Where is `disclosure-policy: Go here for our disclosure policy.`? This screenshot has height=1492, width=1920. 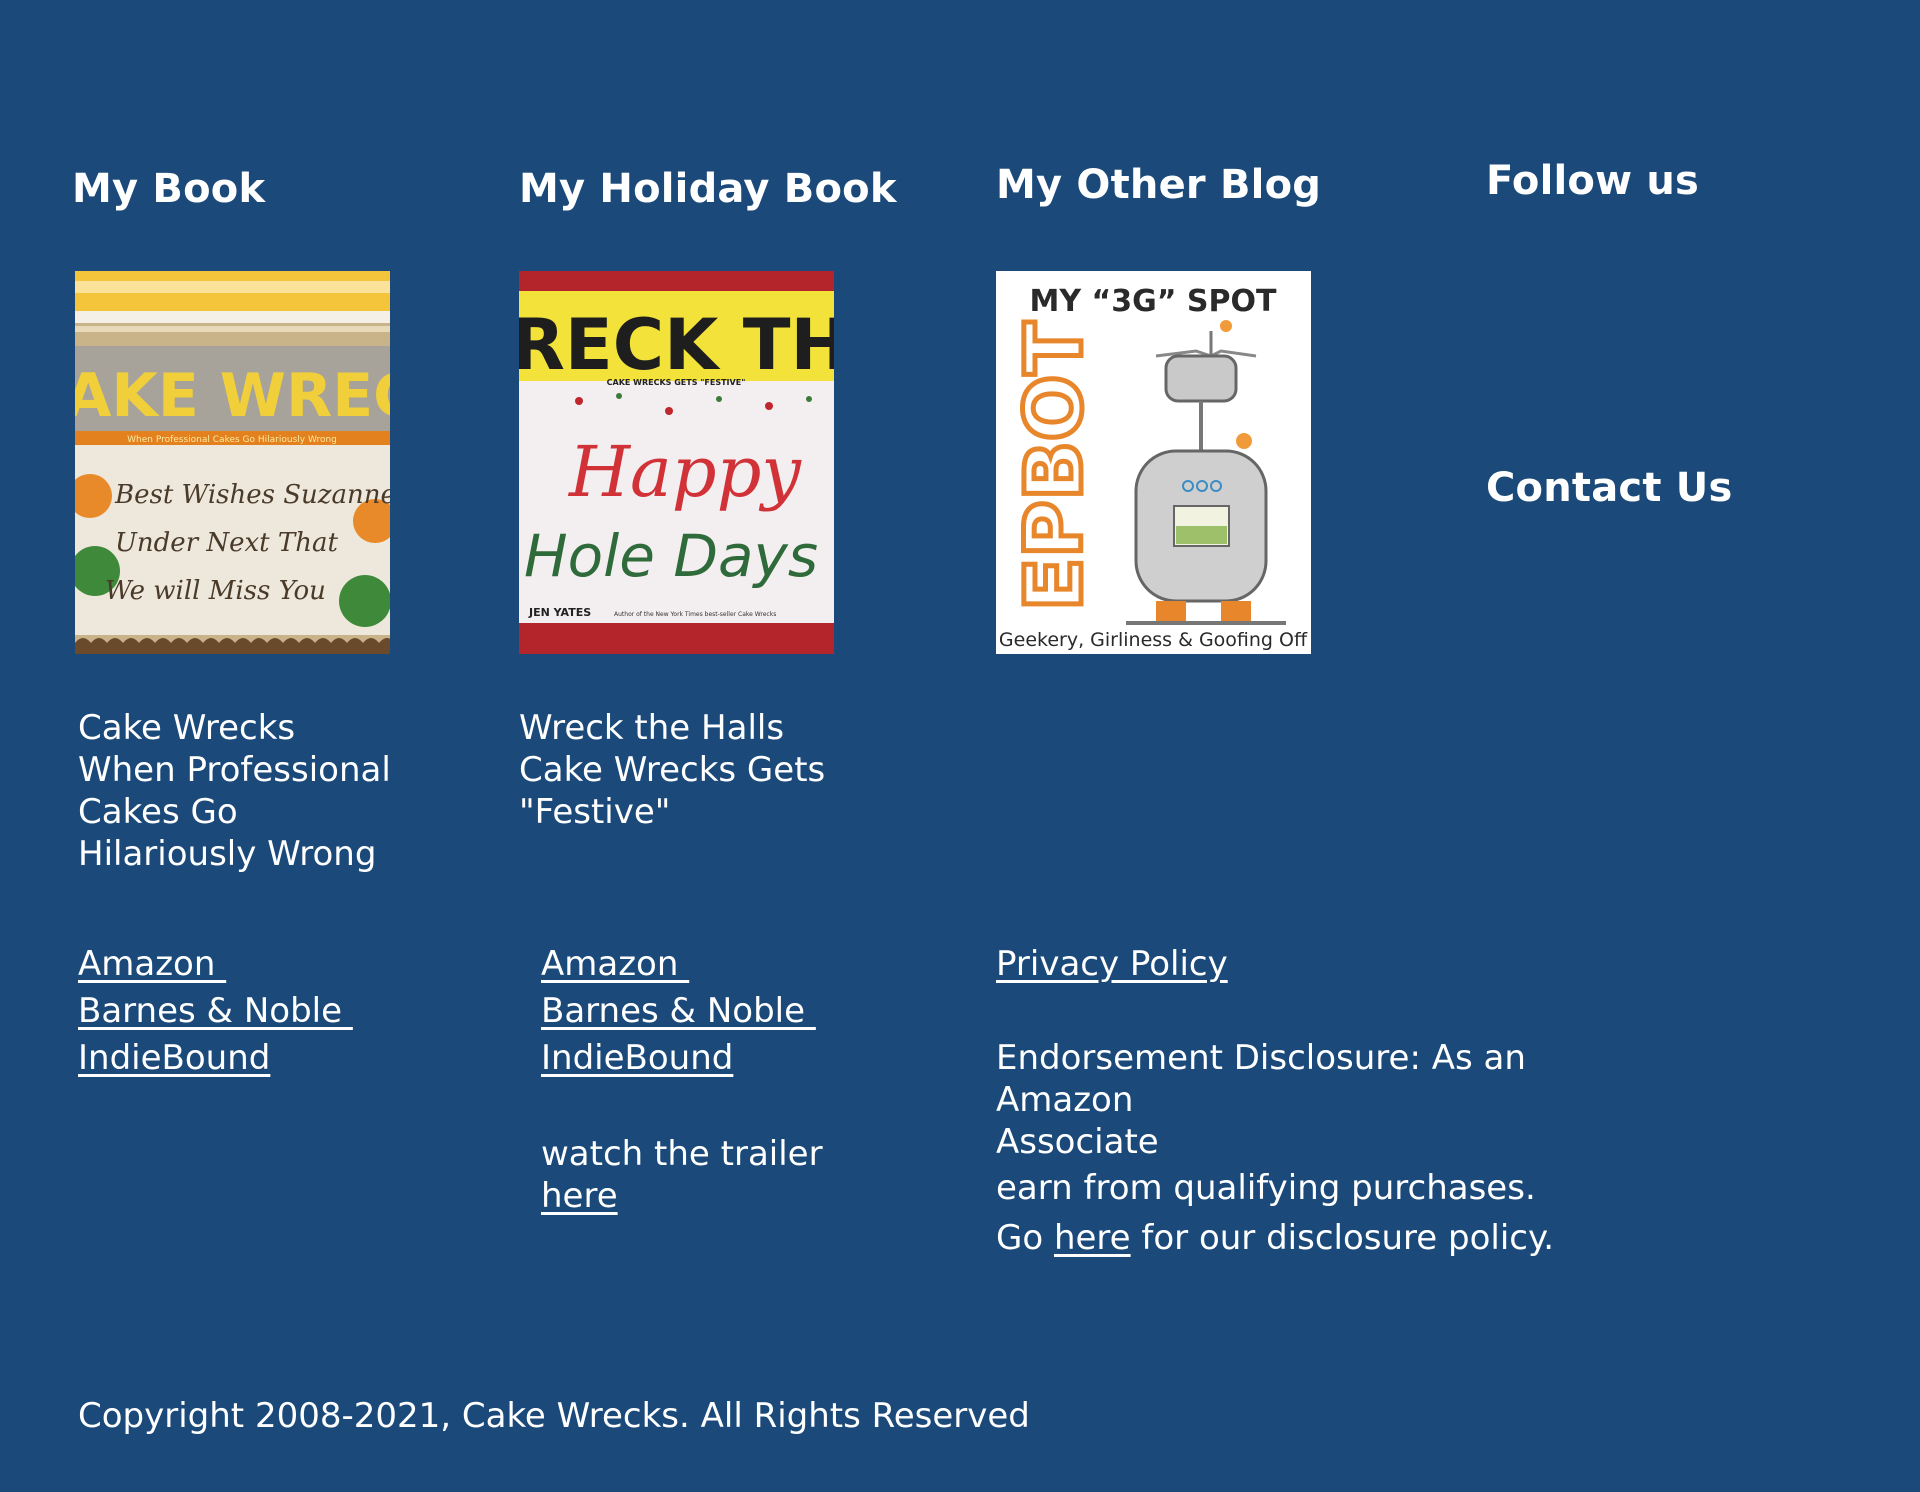 disclosure-policy: Go here for our disclosure policy. is located at coordinates (1275, 1238).